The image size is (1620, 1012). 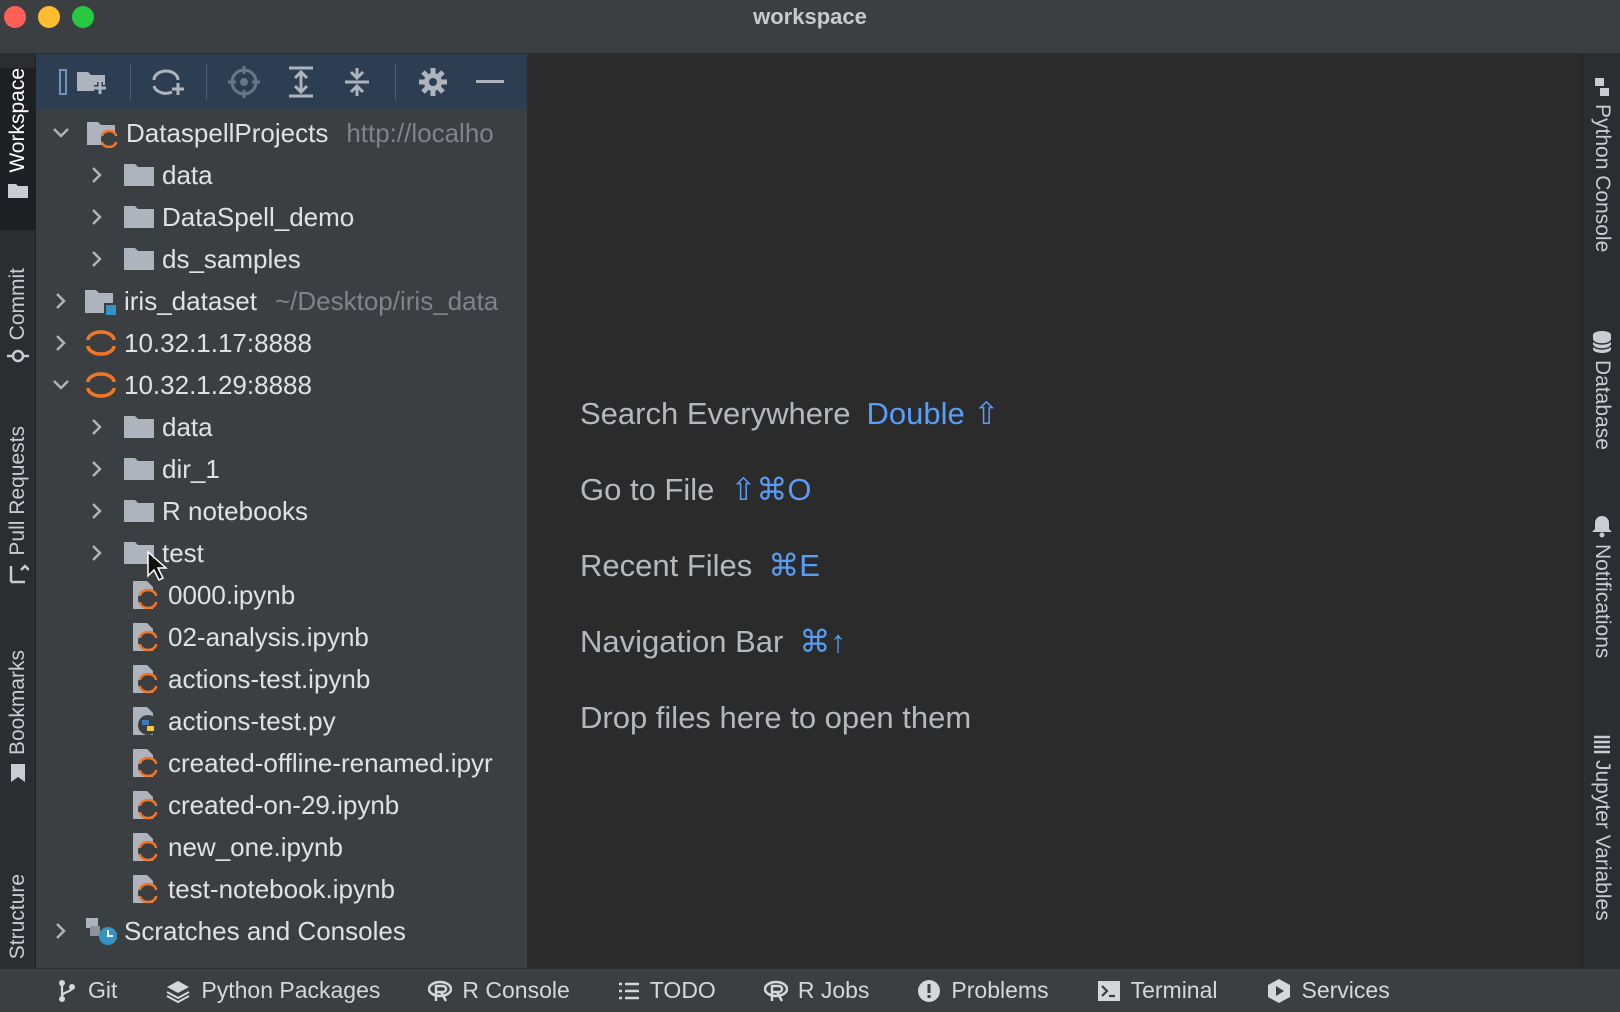 I want to click on tab-notifications: Notifications, so click(x=1601, y=624).